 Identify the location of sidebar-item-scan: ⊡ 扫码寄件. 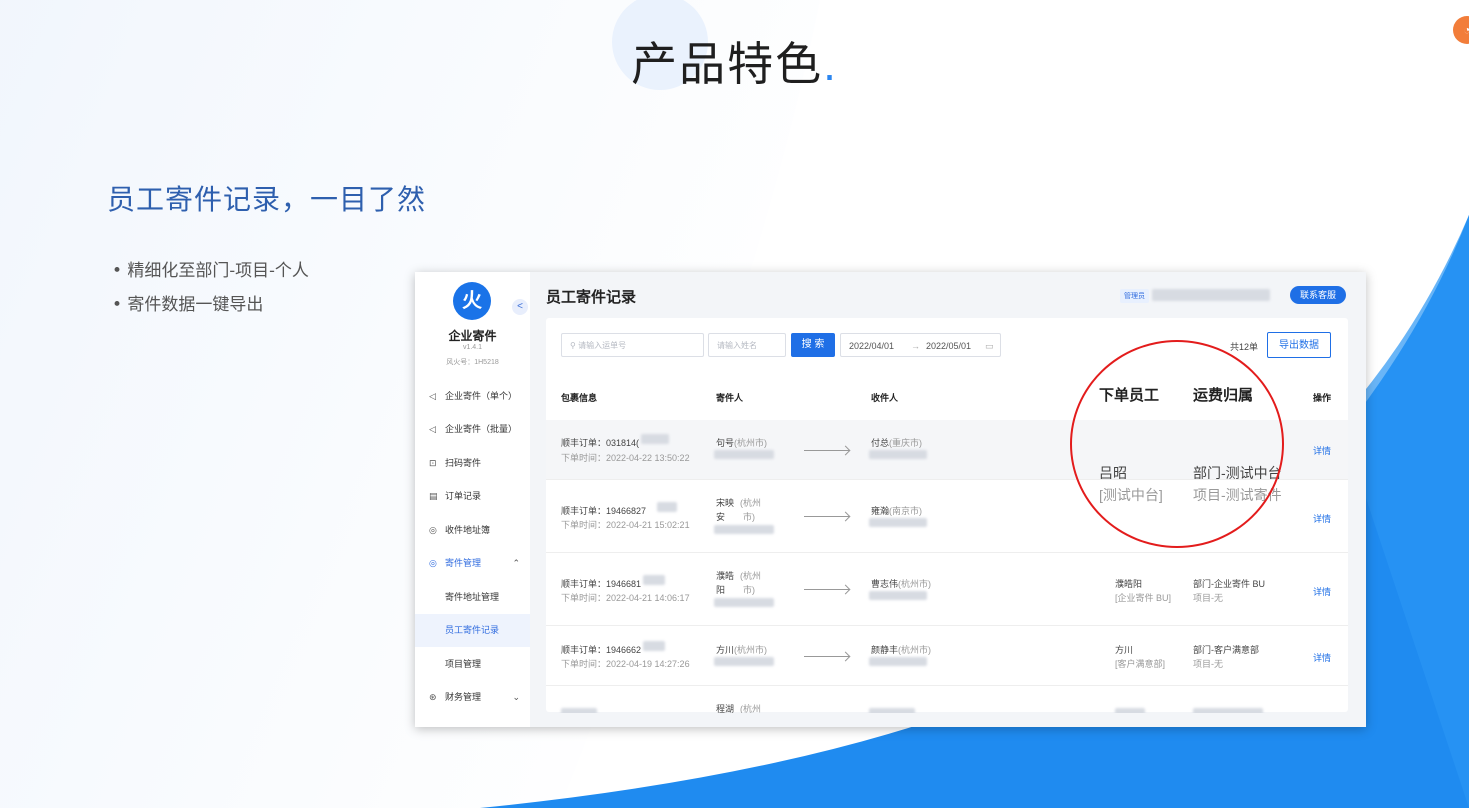
(472, 463).